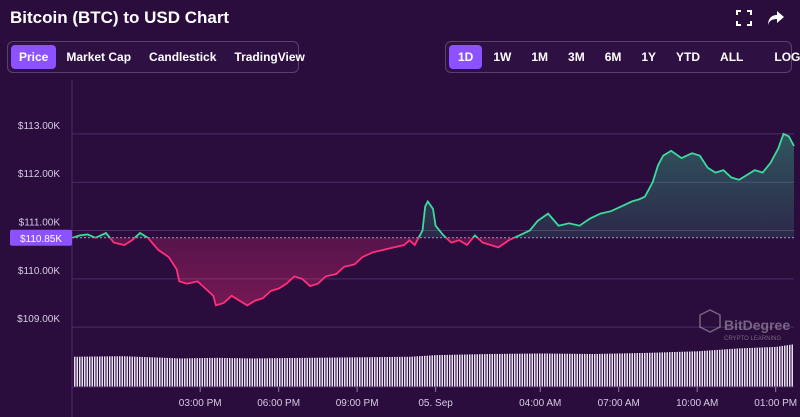 The width and height of the screenshot is (800, 417). What do you see at coordinates (502, 57) in the screenshot?
I see `range-tab-1w: 1W` at bounding box center [502, 57].